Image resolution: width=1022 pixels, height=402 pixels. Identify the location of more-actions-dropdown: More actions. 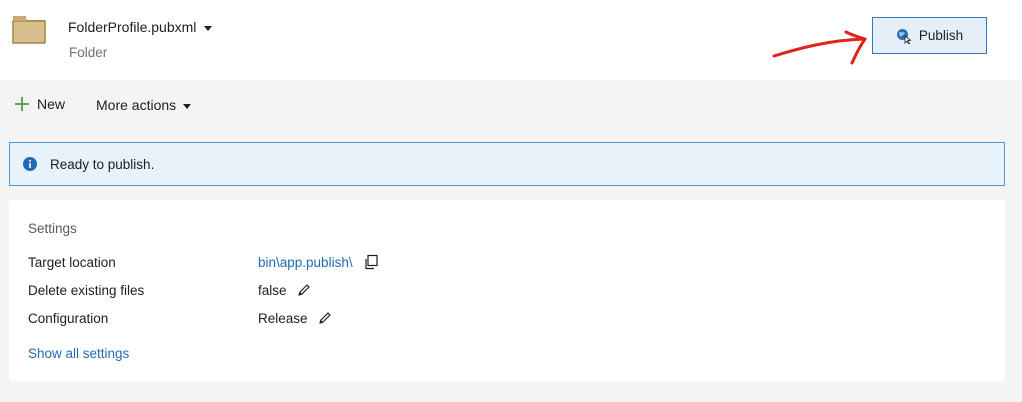
(144, 105).